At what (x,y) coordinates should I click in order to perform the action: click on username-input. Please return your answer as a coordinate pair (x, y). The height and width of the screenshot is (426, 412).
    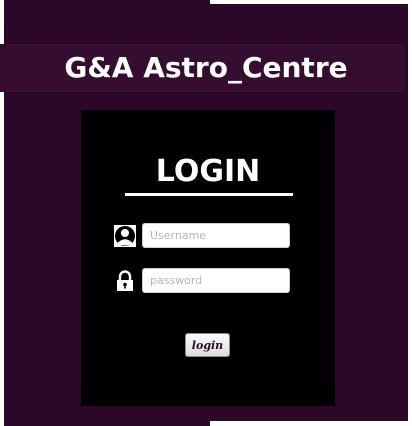
    Looking at the image, I should click on (216, 235).